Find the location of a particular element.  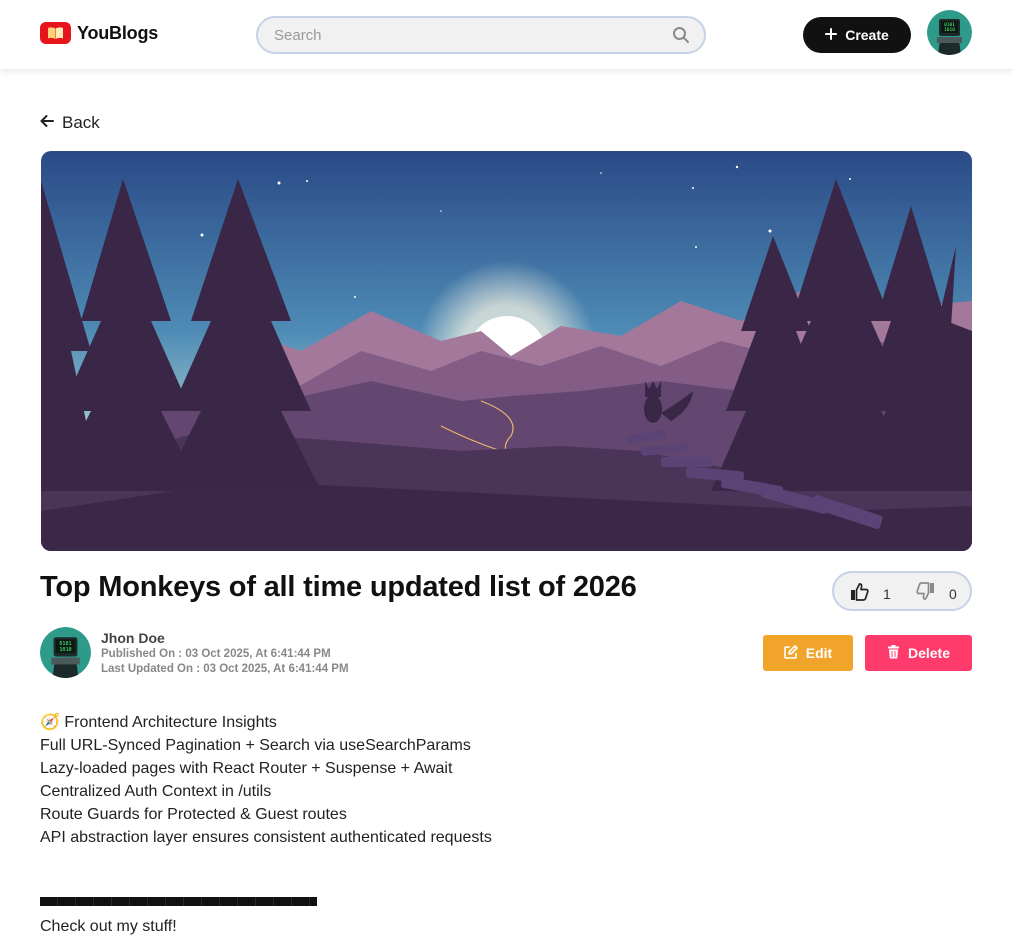

body-line: 🧭 Frontend Architecture Insights is located at coordinates (158, 722).